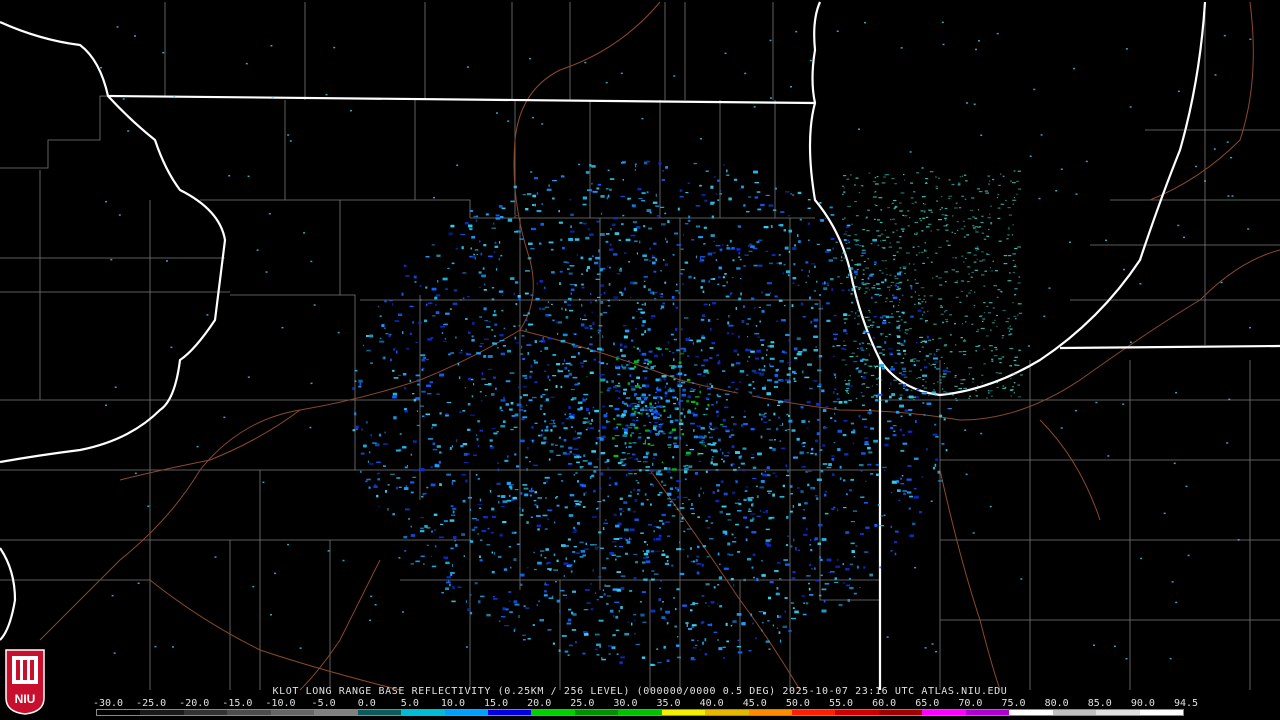 The image size is (1280, 720). What do you see at coordinates (151, 703) in the screenshot?
I see `colorbar-label: -25.0` at bounding box center [151, 703].